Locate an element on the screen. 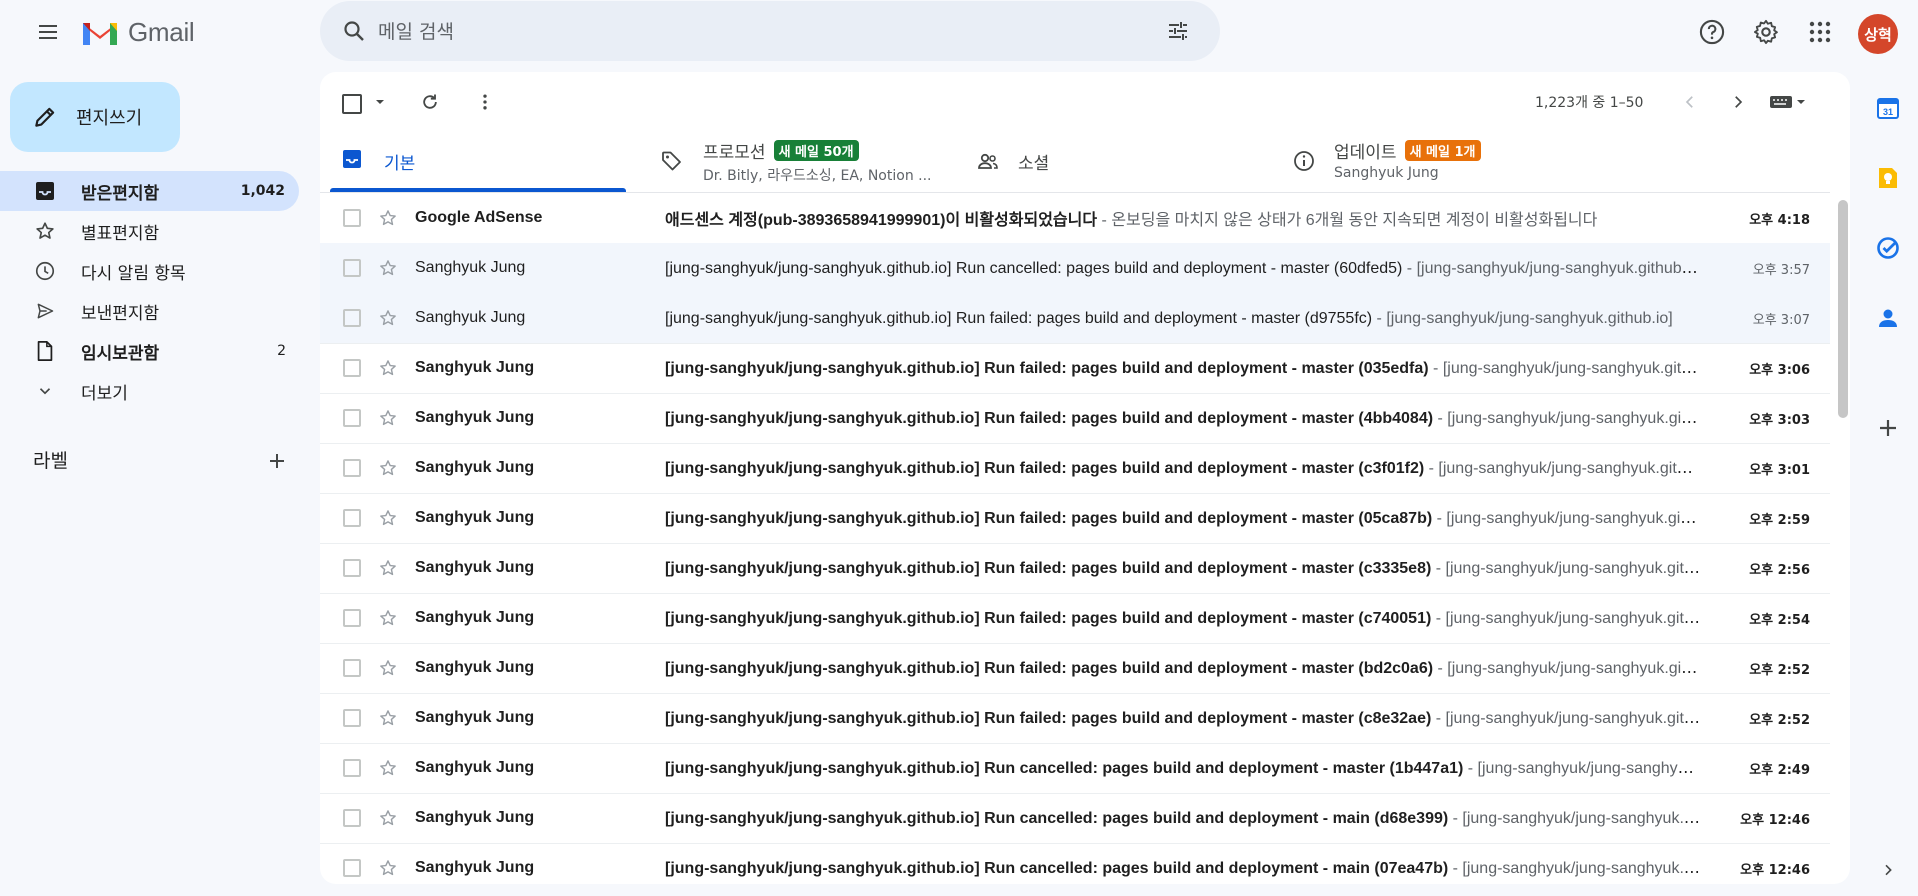  sidebar-item-snoozed: 다시 알림 항목 is located at coordinates (150, 271).